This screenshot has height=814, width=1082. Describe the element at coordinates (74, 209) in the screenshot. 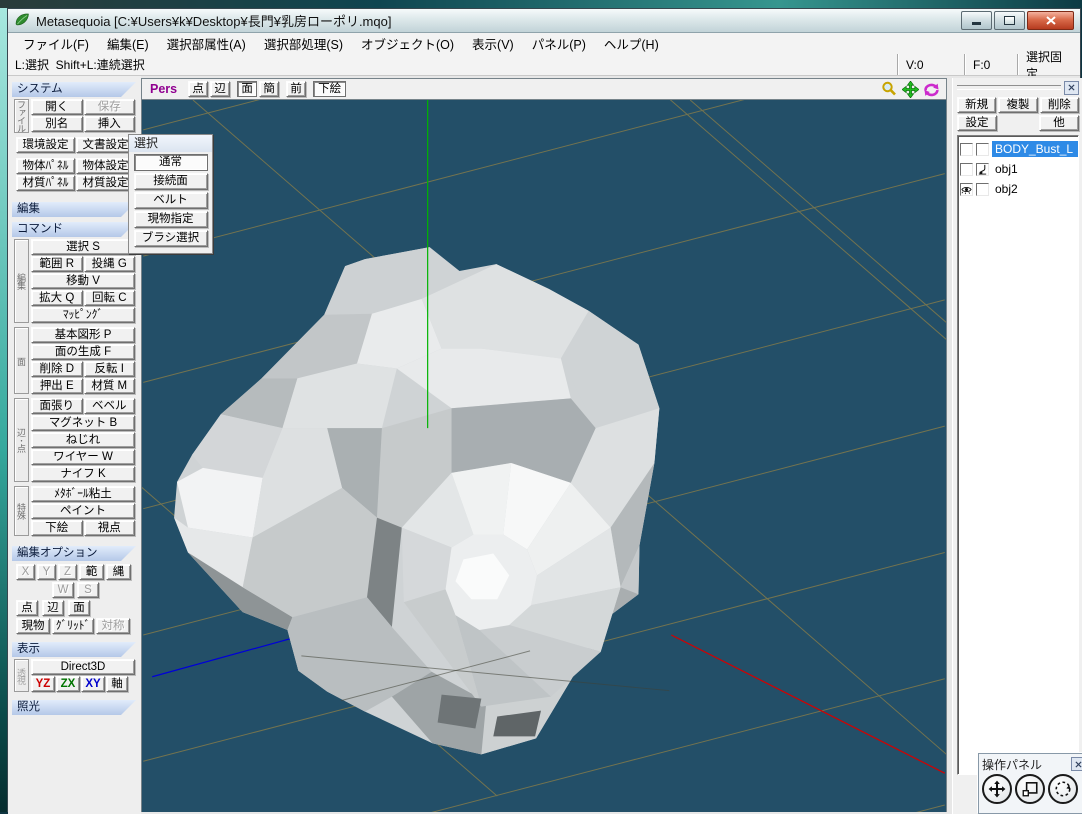

I see `panel-header-edit: 編集` at that location.